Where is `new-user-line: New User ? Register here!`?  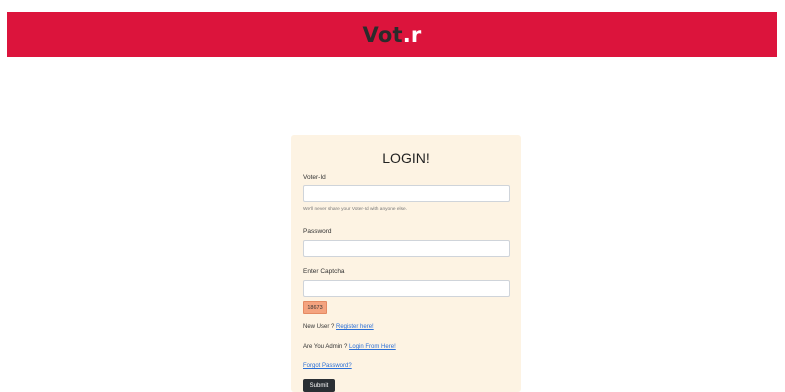
new-user-line: New User ? Register here! is located at coordinates (338, 327).